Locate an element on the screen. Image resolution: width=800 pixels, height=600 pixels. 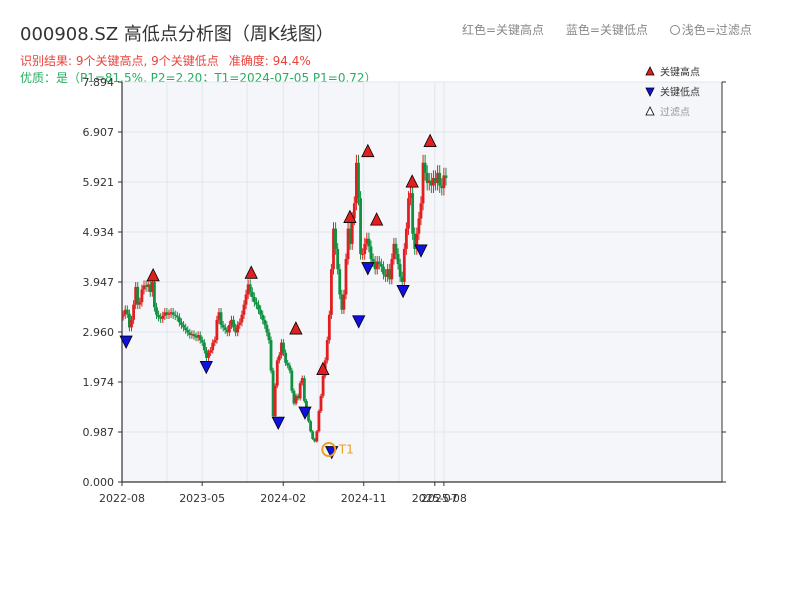
legend-entry: 关键高点 is located at coordinates (680, 72).